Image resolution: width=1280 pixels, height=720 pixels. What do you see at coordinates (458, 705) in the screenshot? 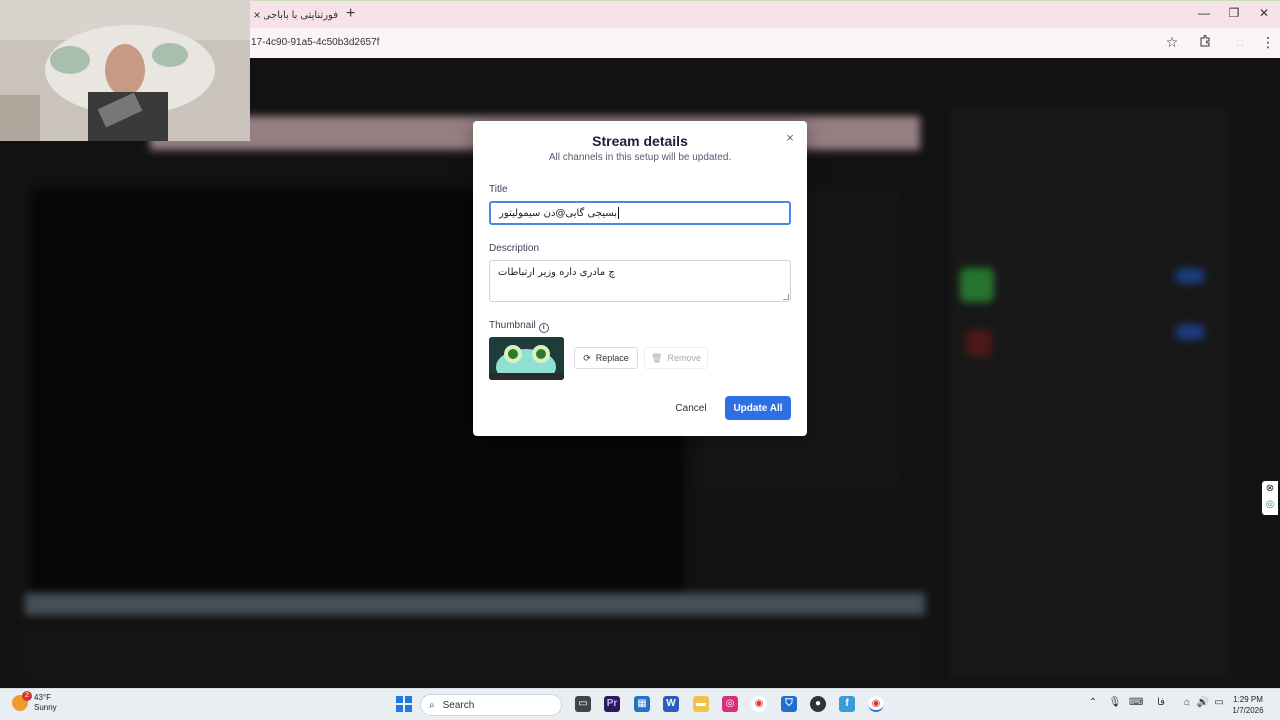
I see `search-placeholder: Search` at bounding box center [458, 705].